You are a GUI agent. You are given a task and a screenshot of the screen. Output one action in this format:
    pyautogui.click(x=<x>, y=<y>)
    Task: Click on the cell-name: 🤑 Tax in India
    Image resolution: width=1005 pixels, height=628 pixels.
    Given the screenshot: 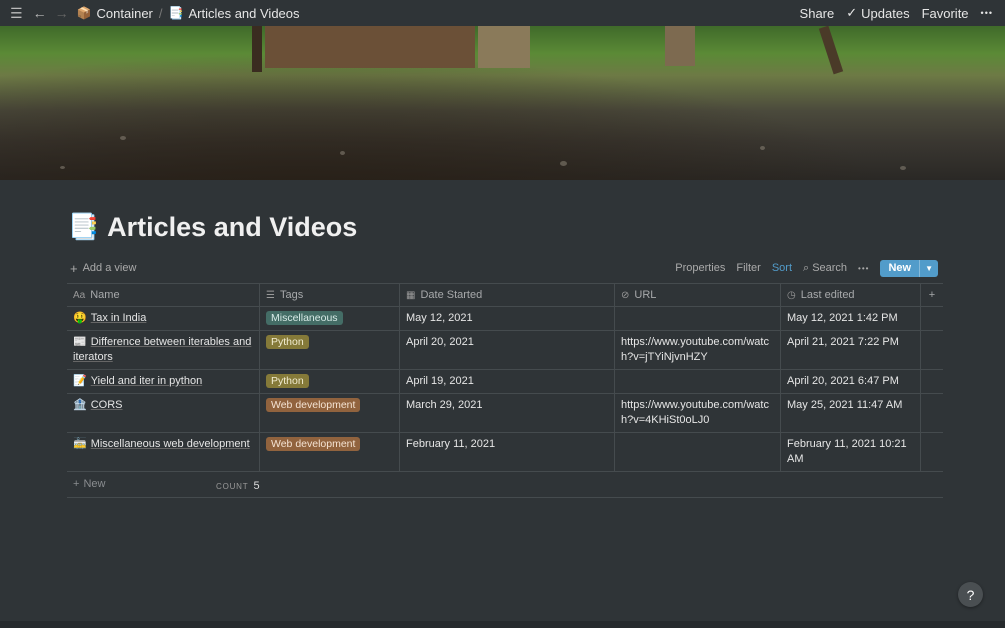 What is the action you would take?
    pyautogui.click(x=163, y=318)
    